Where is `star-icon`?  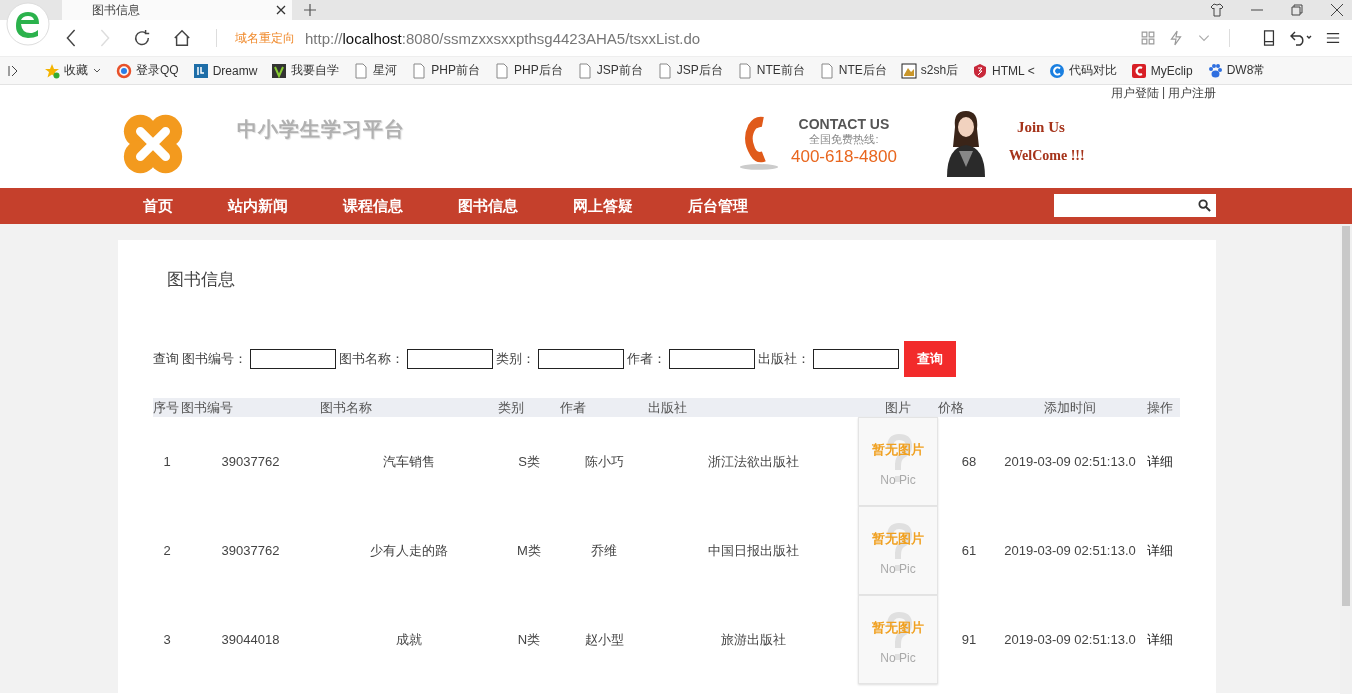 star-icon is located at coordinates (52, 70).